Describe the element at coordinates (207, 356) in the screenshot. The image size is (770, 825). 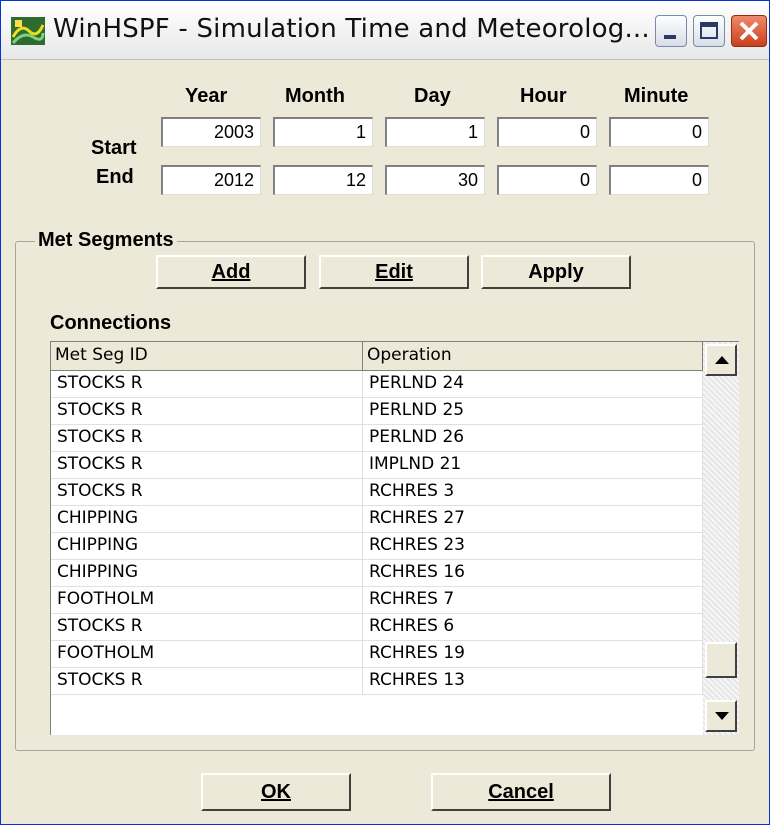
I see `header-met-seg-id: Met Seg ID` at that location.